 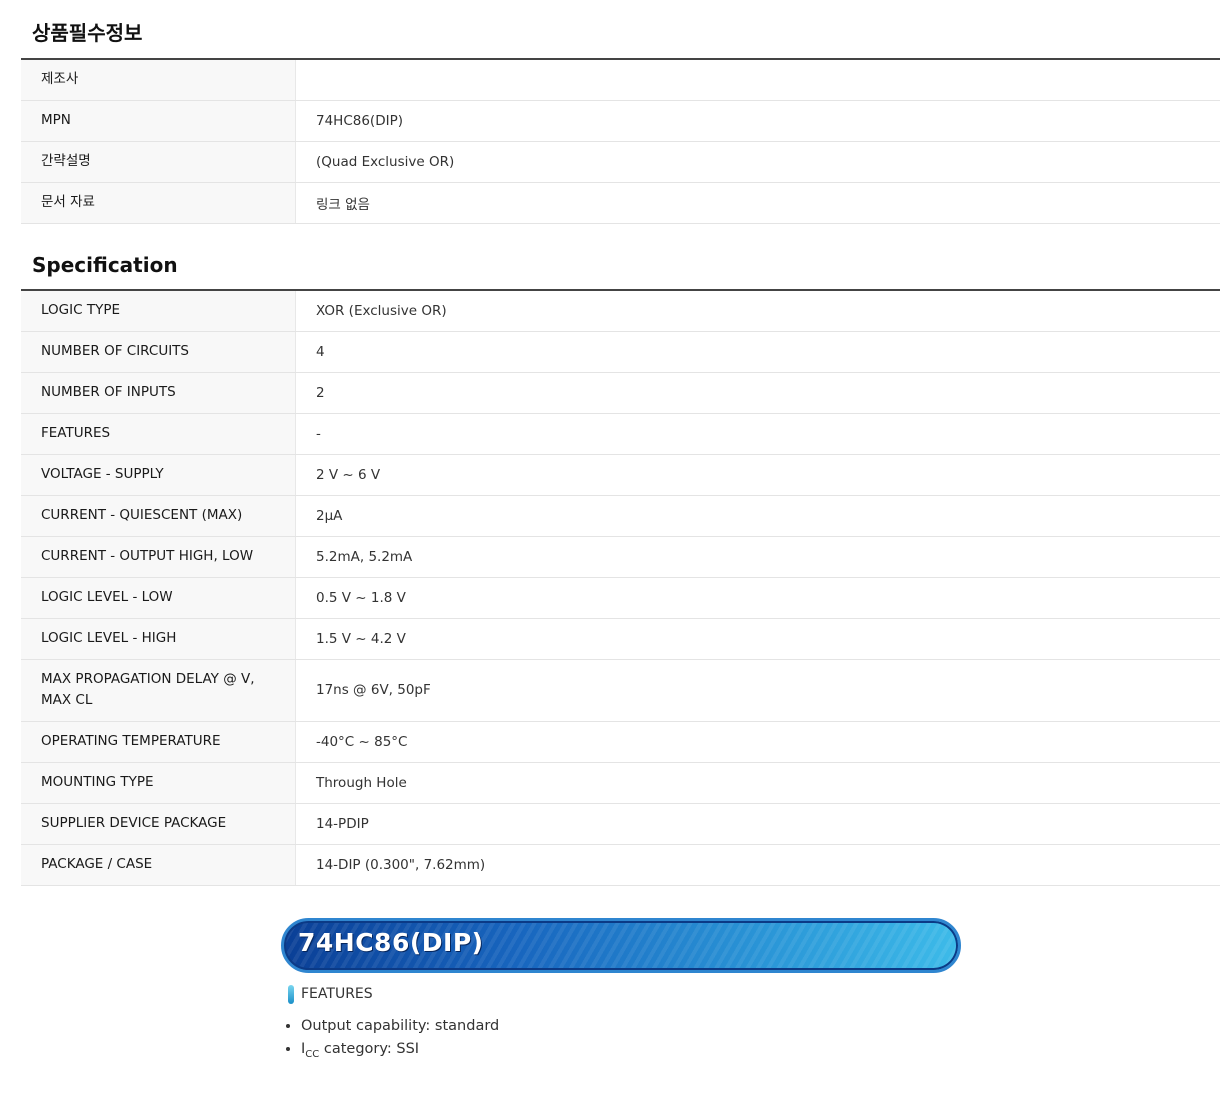 I want to click on table-row: 제조사, so click(x=620, y=80).